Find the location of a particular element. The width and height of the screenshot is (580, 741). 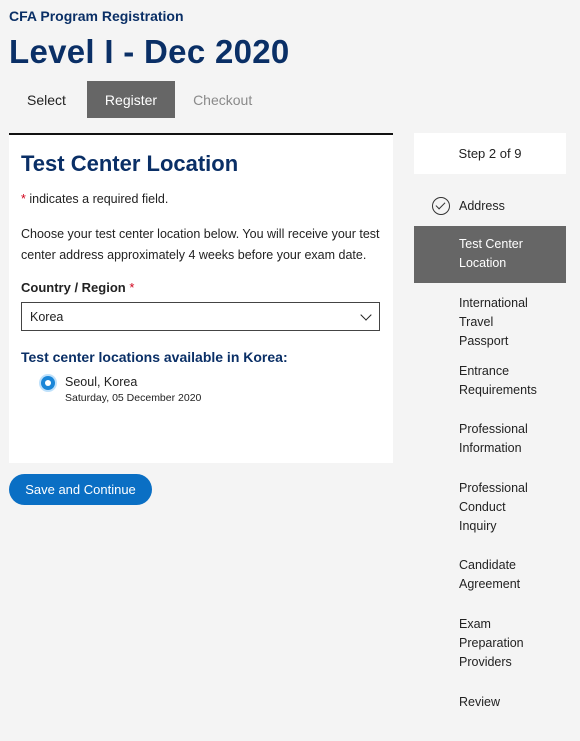

step-indicator: Step 2 of 9 is located at coordinates (490, 153).